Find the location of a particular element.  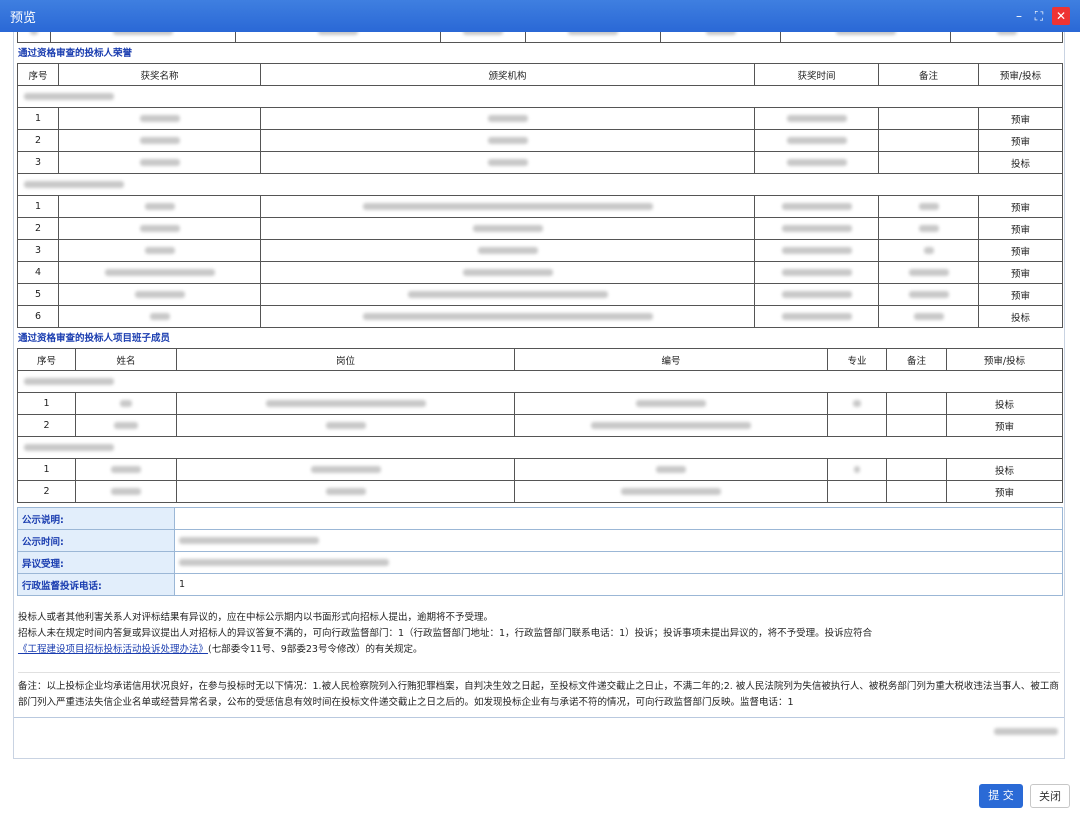

col-header: 获奖时间 is located at coordinates (816, 74).